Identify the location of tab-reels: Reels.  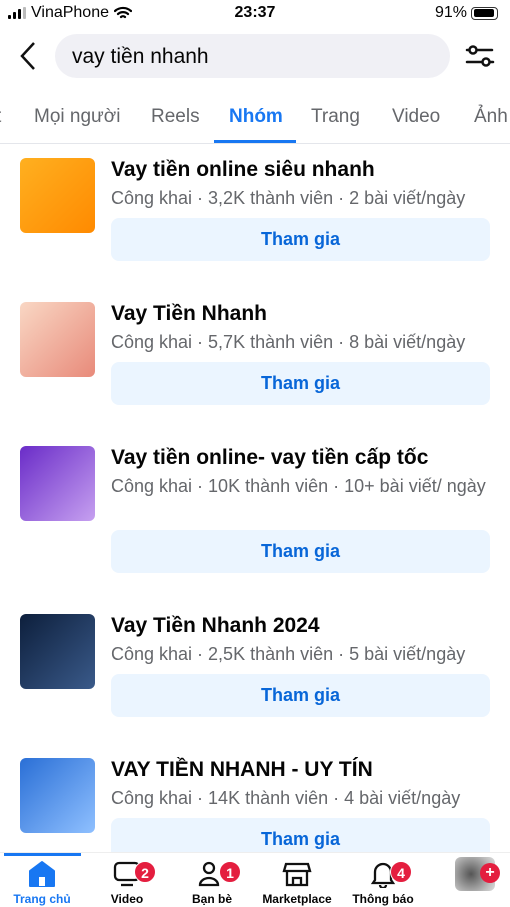
(175, 117).